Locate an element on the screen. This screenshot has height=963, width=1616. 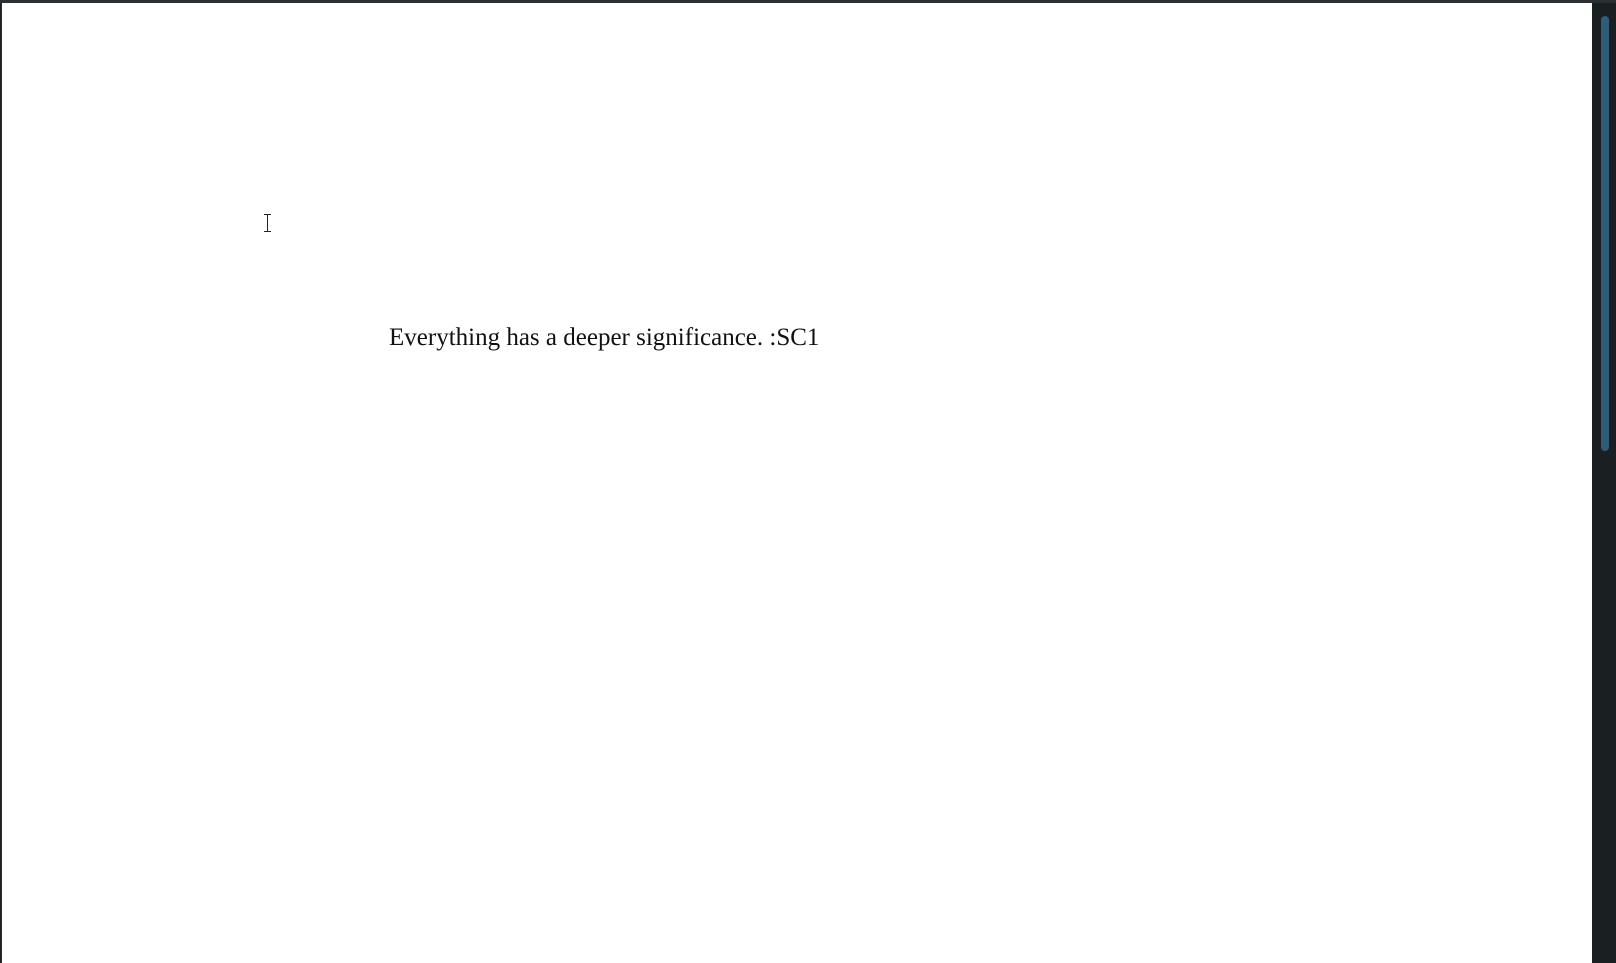
vertical-scrollbar-thumb is located at coordinates (1605, 233).